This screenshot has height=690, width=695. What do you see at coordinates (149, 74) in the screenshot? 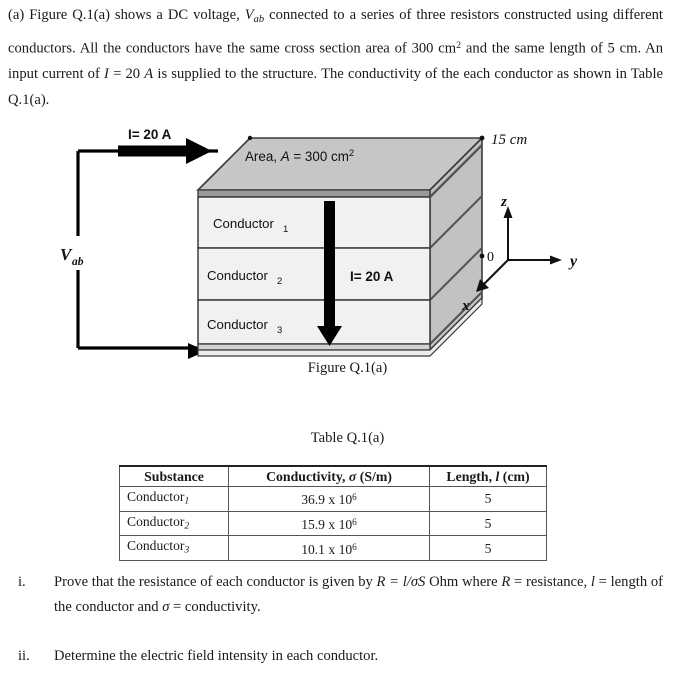
I see `current-unit: A` at bounding box center [149, 74].